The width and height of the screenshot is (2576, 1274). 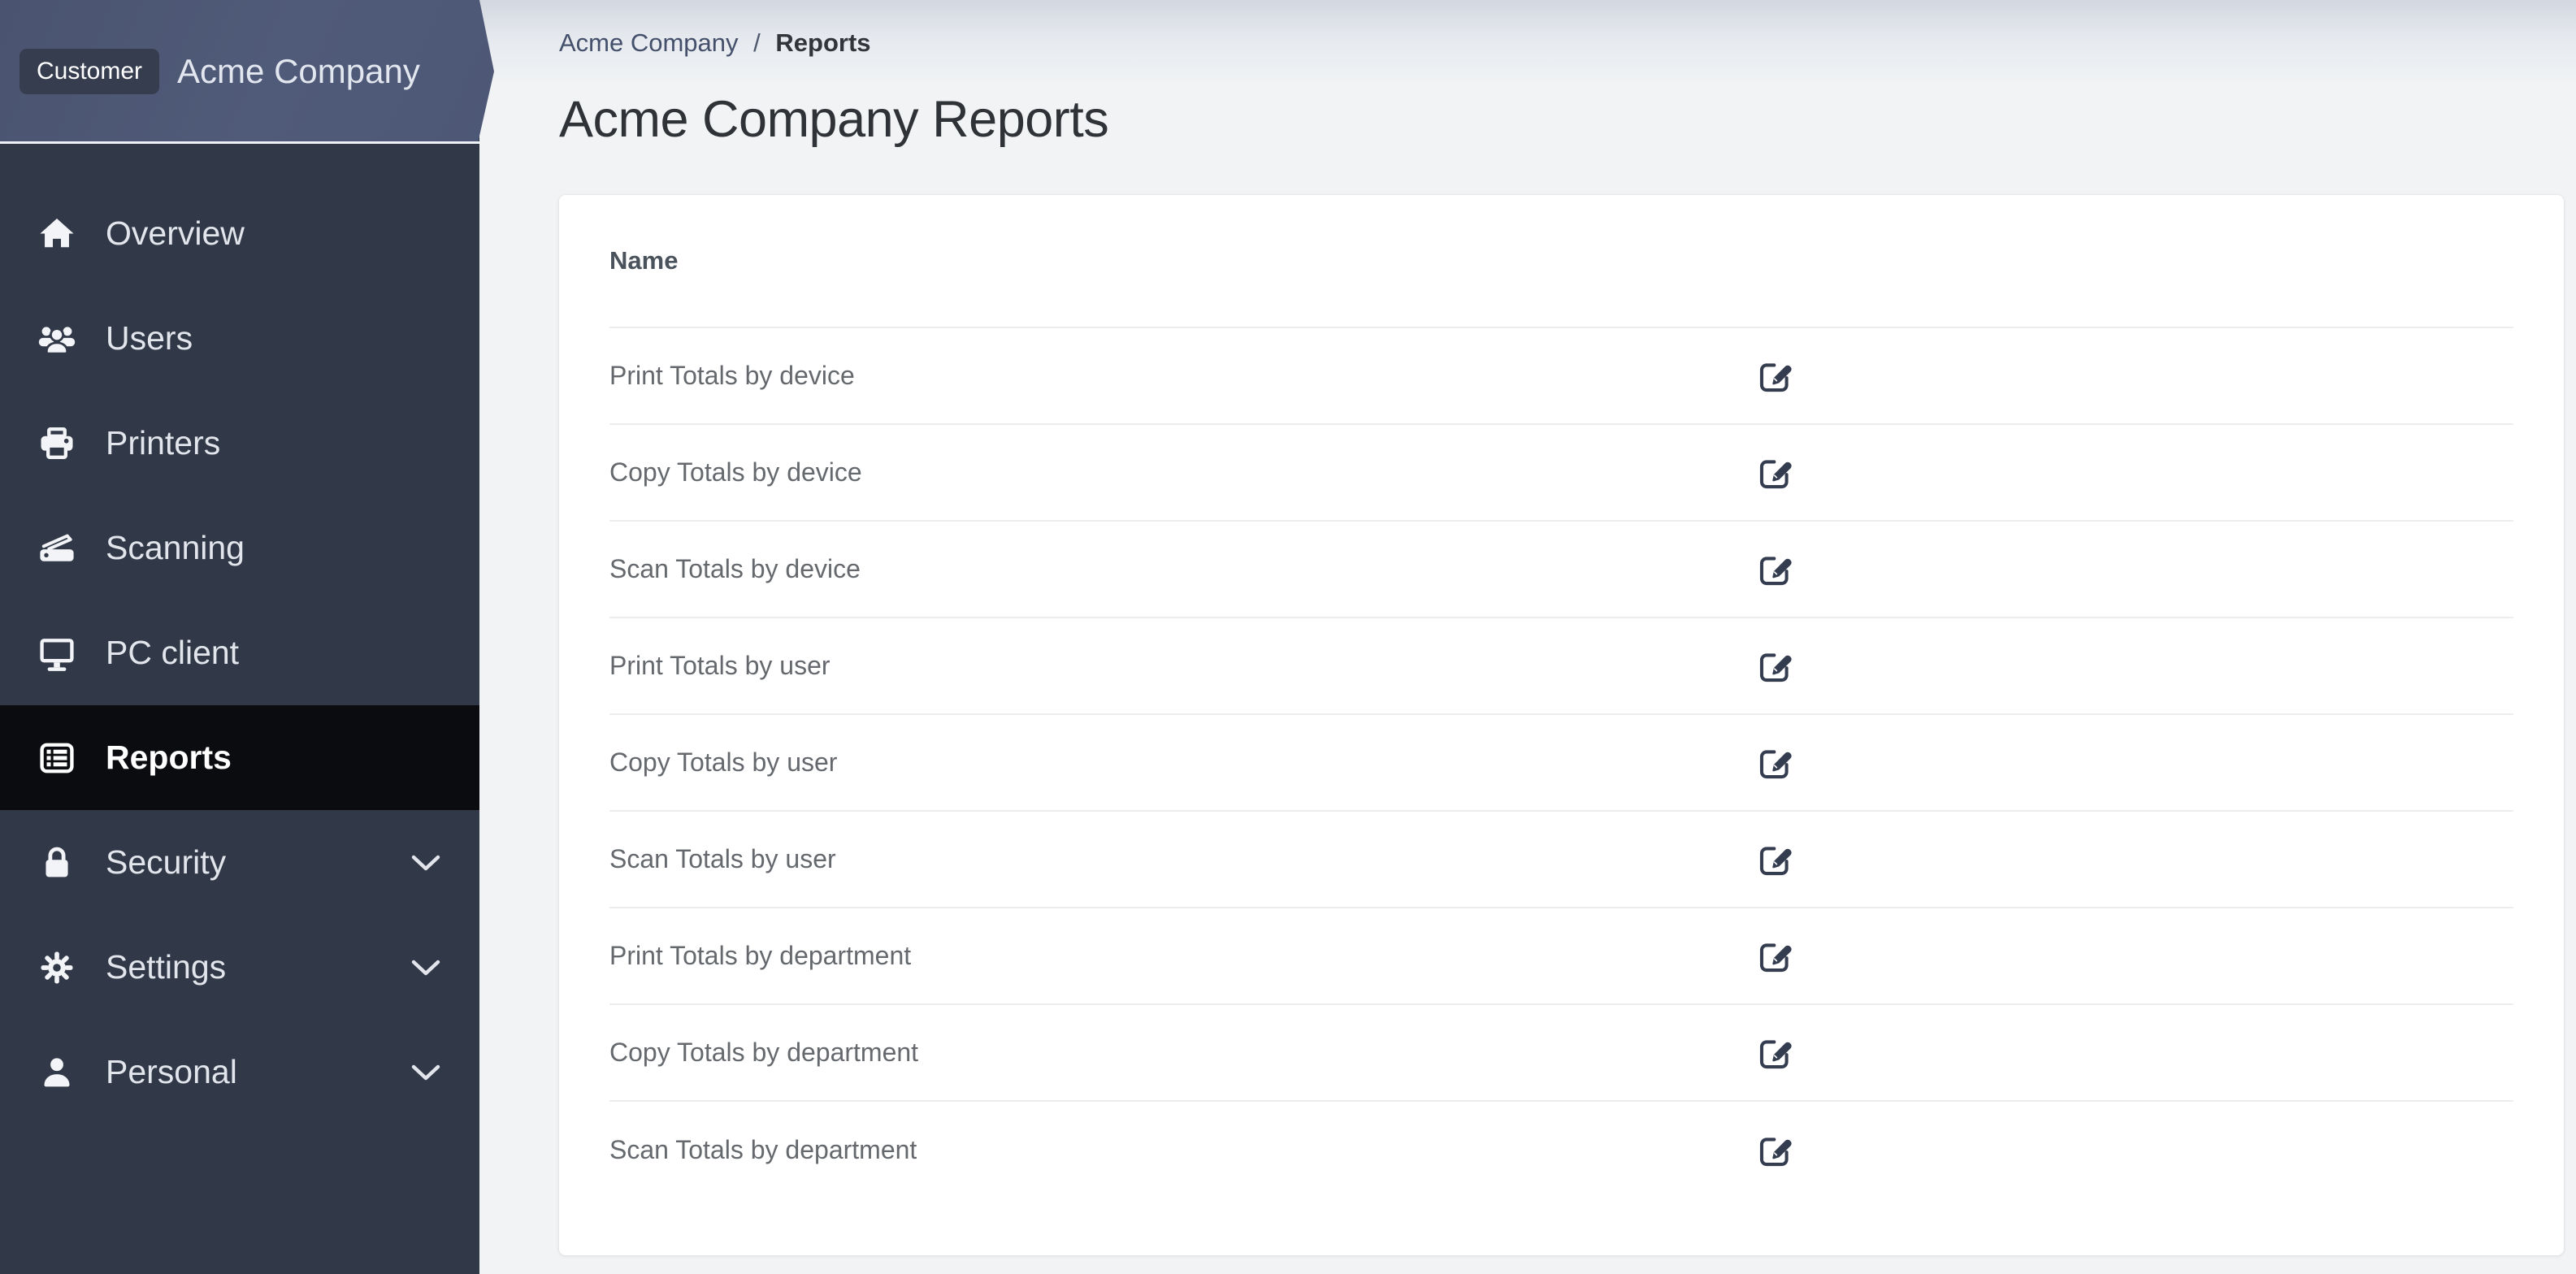 What do you see at coordinates (1561, 376) in the screenshot?
I see `table-row: Print Totals by device` at bounding box center [1561, 376].